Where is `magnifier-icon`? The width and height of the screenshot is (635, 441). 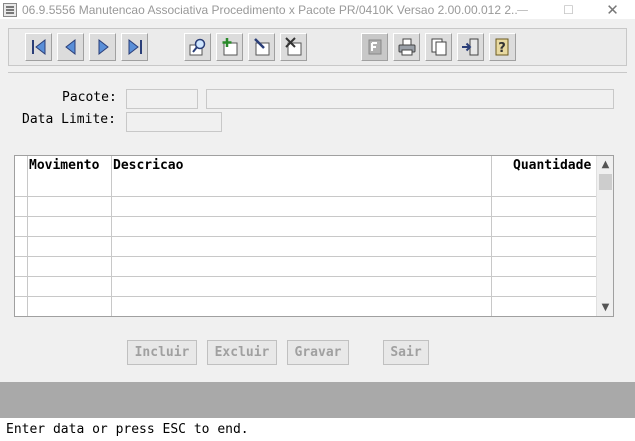 magnifier-icon is located at coordinates (197, 47).